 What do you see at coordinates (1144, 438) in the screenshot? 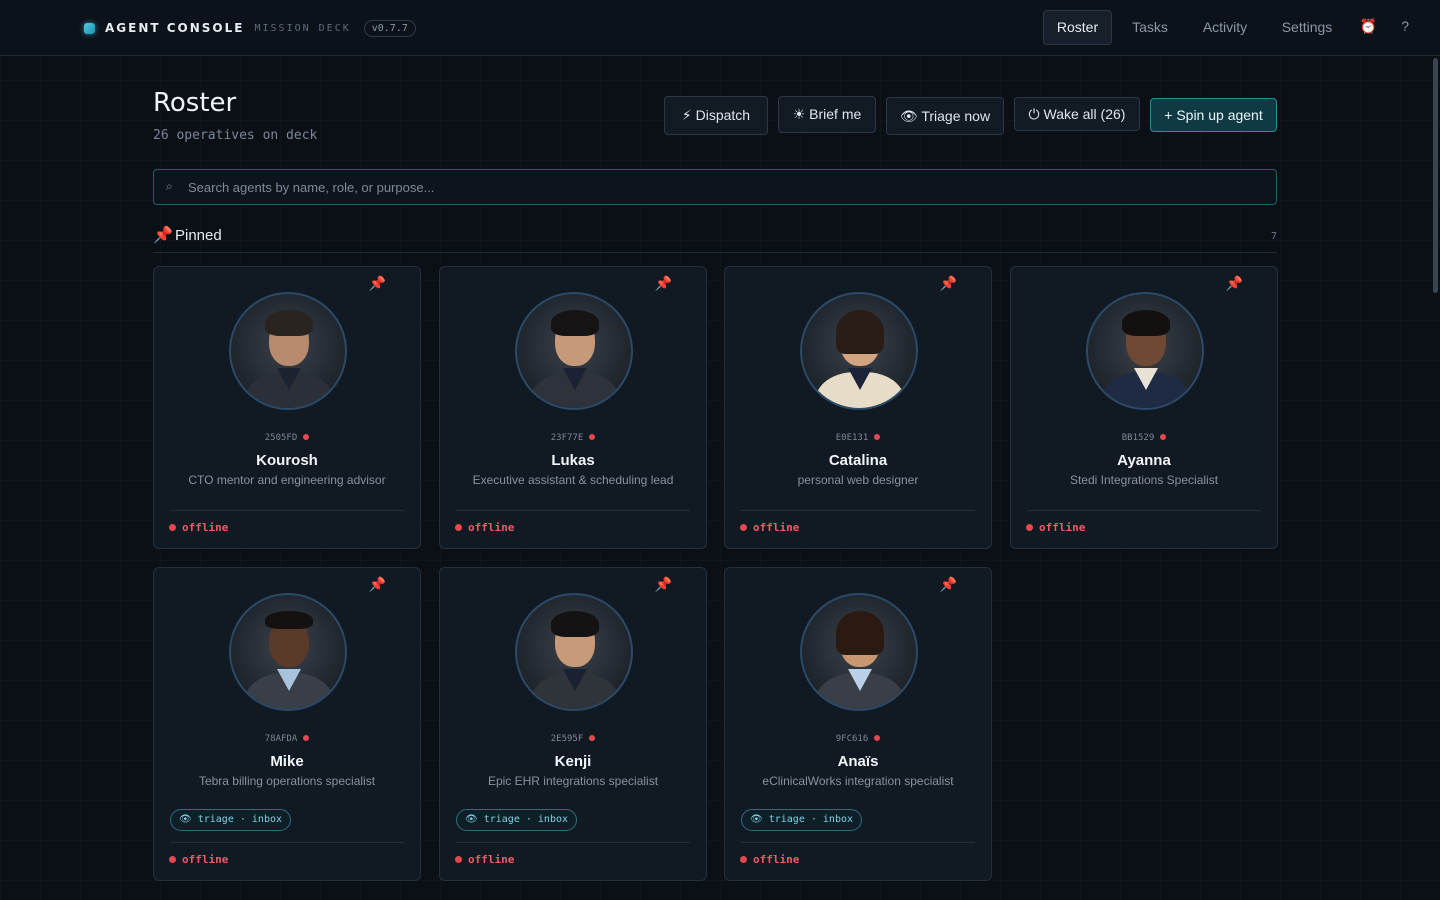
I see `agent-id: BB1529` at bounding box center [1144, 438].